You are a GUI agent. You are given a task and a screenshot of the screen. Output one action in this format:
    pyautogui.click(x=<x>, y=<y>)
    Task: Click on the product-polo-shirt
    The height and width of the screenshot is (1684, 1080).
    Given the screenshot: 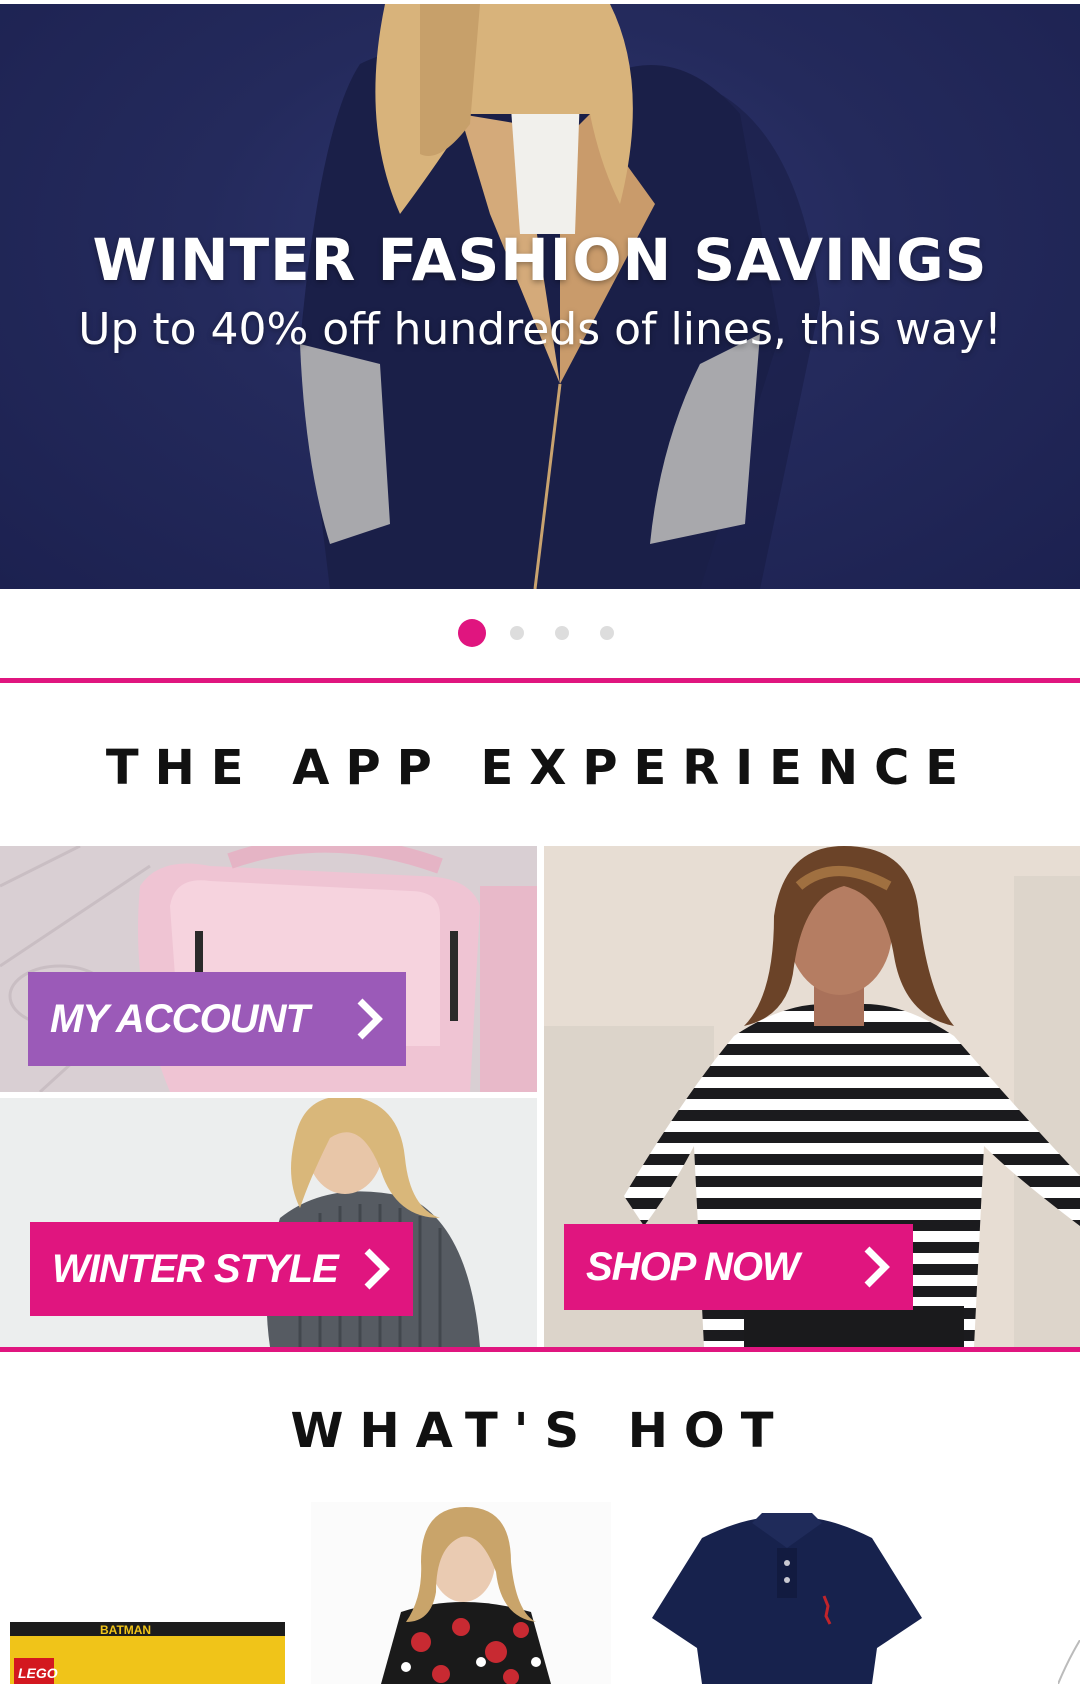 What is the action you would take?
    pyautogui.click(x=787, y=1596)
    